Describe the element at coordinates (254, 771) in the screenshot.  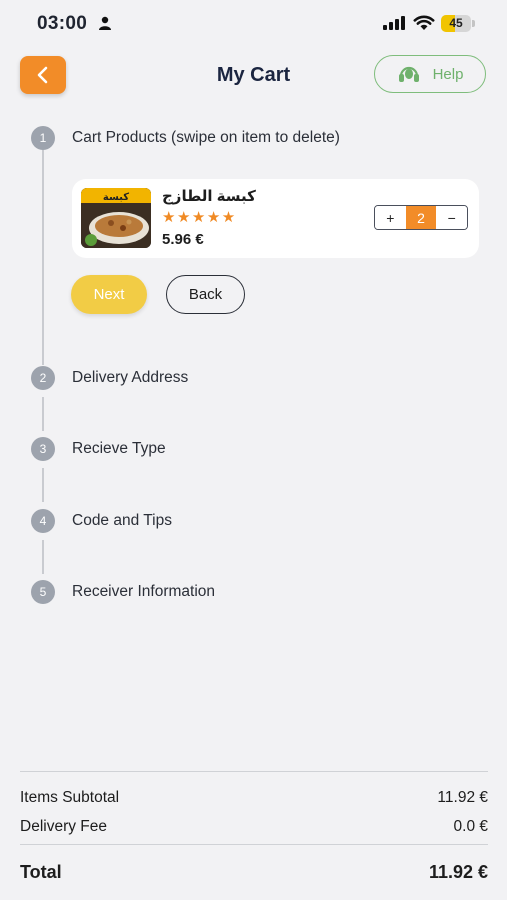
I see `summary-divider-top` at that location.